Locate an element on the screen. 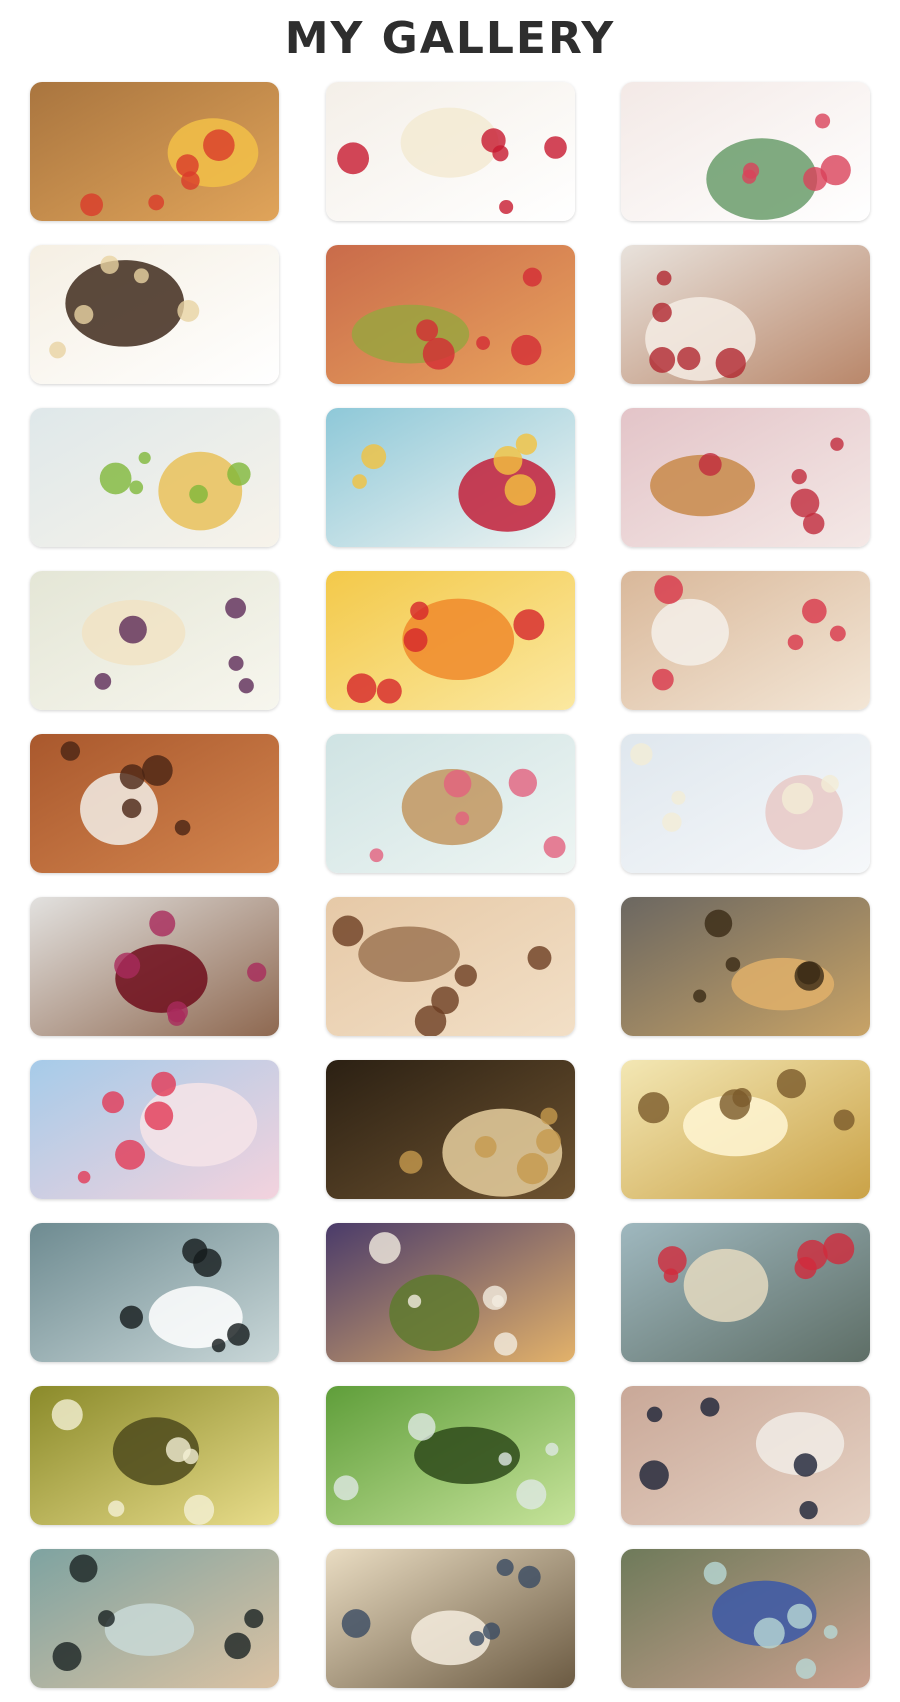 The height and width of the screenshot is (1702, 900). chocolate-dessert-image is located at coordinates (154, 803).